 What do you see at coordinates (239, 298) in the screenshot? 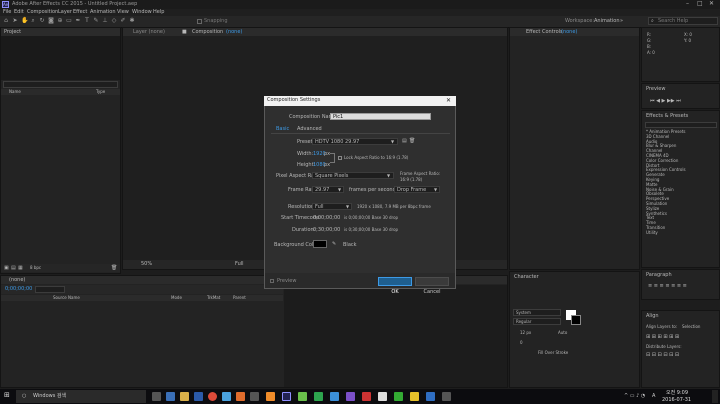
I see `column-parent: Parent` at bounding box center [239, 298].